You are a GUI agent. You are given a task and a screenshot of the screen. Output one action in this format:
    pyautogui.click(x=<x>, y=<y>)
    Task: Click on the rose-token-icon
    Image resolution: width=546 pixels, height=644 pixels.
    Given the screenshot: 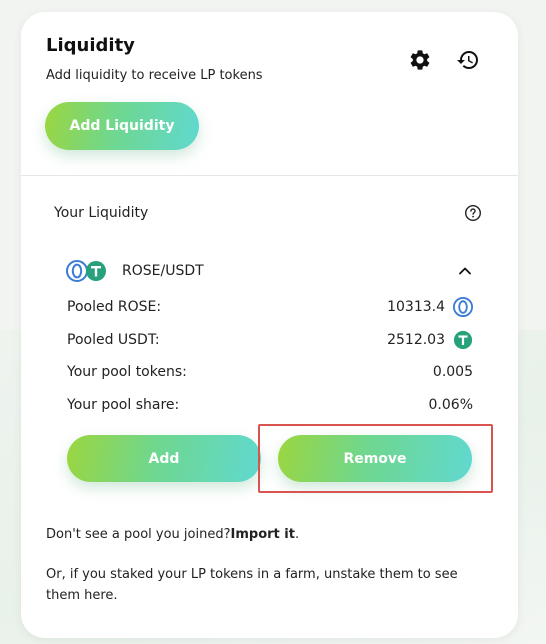 What is the action you would take?
    pyautogui.click(x=463, y=307)
    